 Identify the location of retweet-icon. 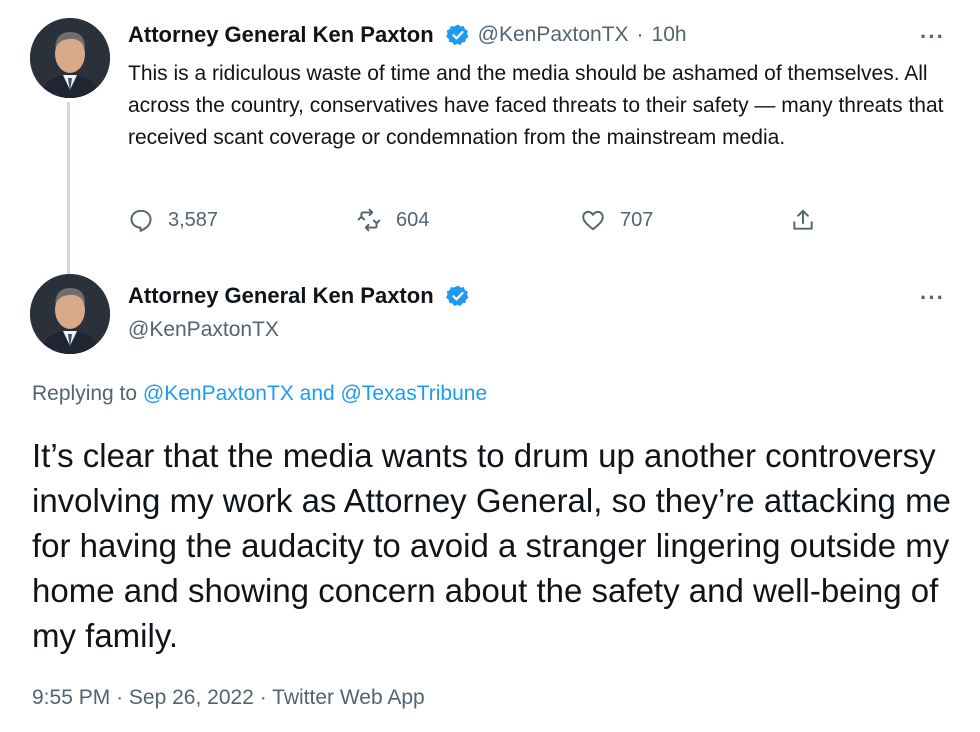
(369, 220).